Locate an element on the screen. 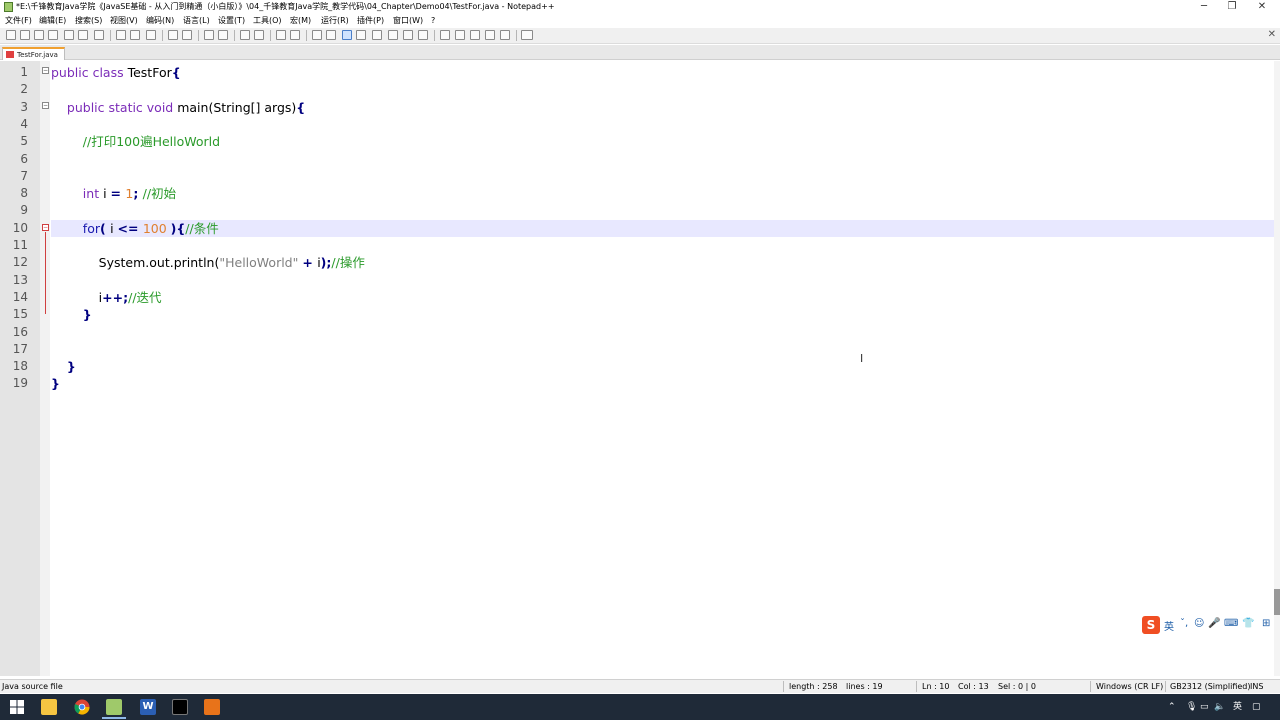 Image resolution: width=1280 pixels, height=720 pixels. taskbar-word: W is located at coordinates (148, 707).